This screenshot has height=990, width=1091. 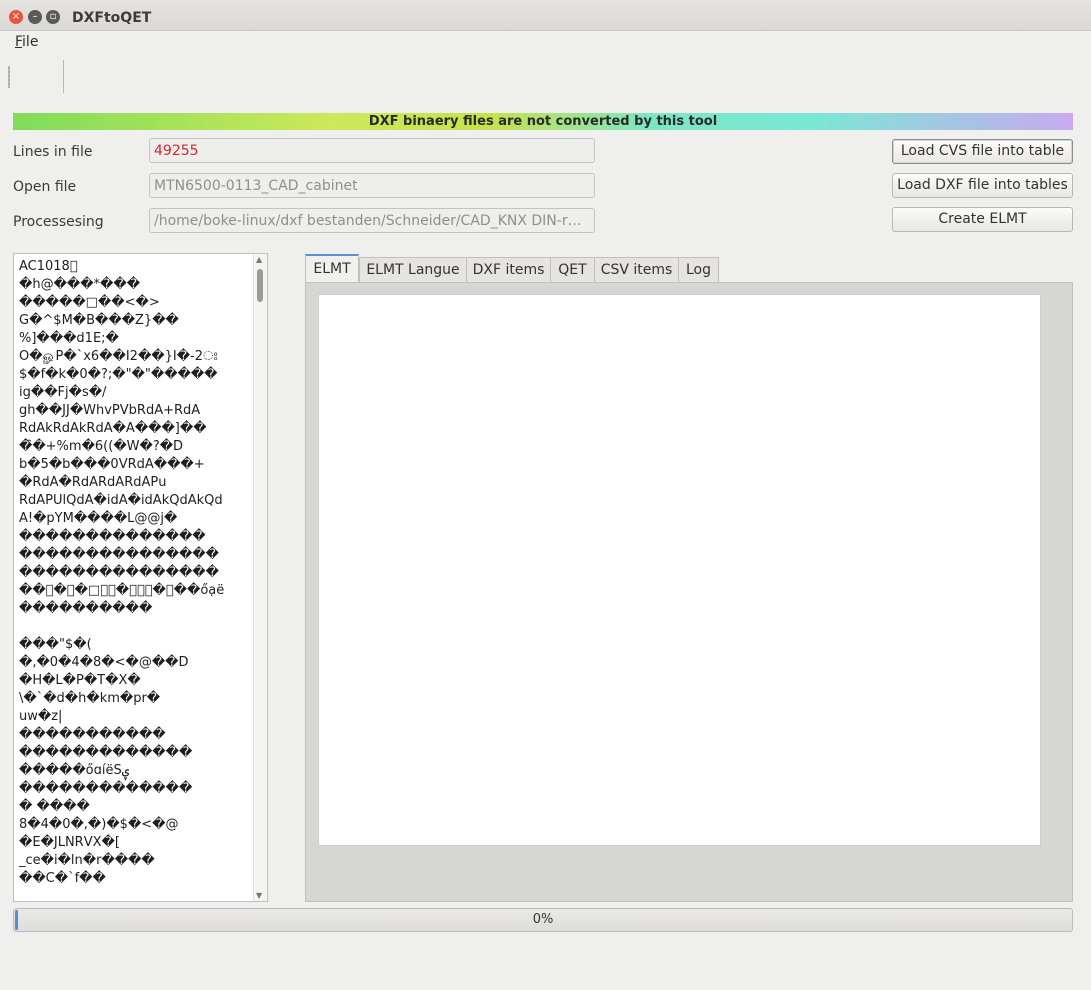 I want to click on close-window-button: ×, so click(x=16, y=17).